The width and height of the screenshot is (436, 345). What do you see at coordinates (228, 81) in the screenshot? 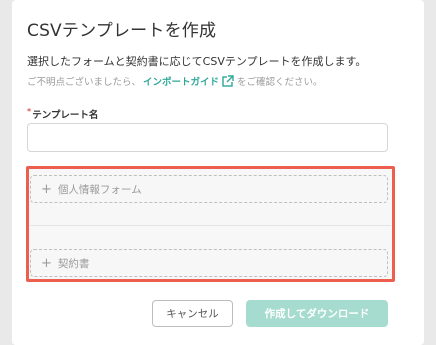
I see `external-link-icon` at bounding box center [228, 81].